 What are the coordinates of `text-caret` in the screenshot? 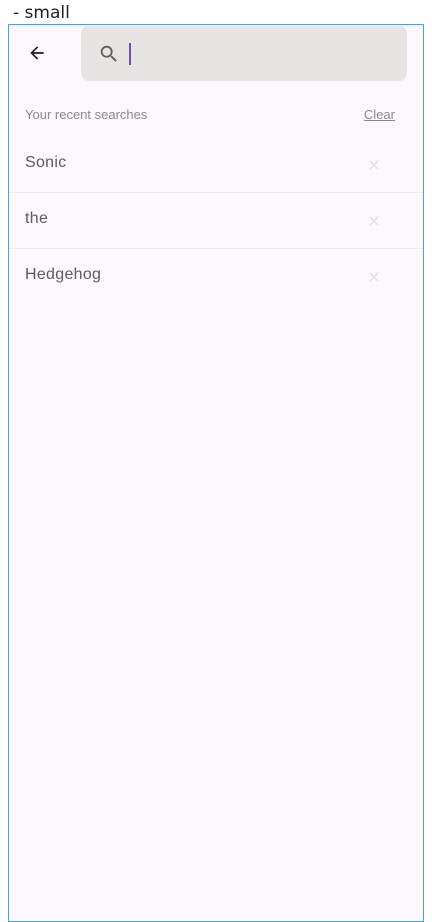 It's located at (130, 54).